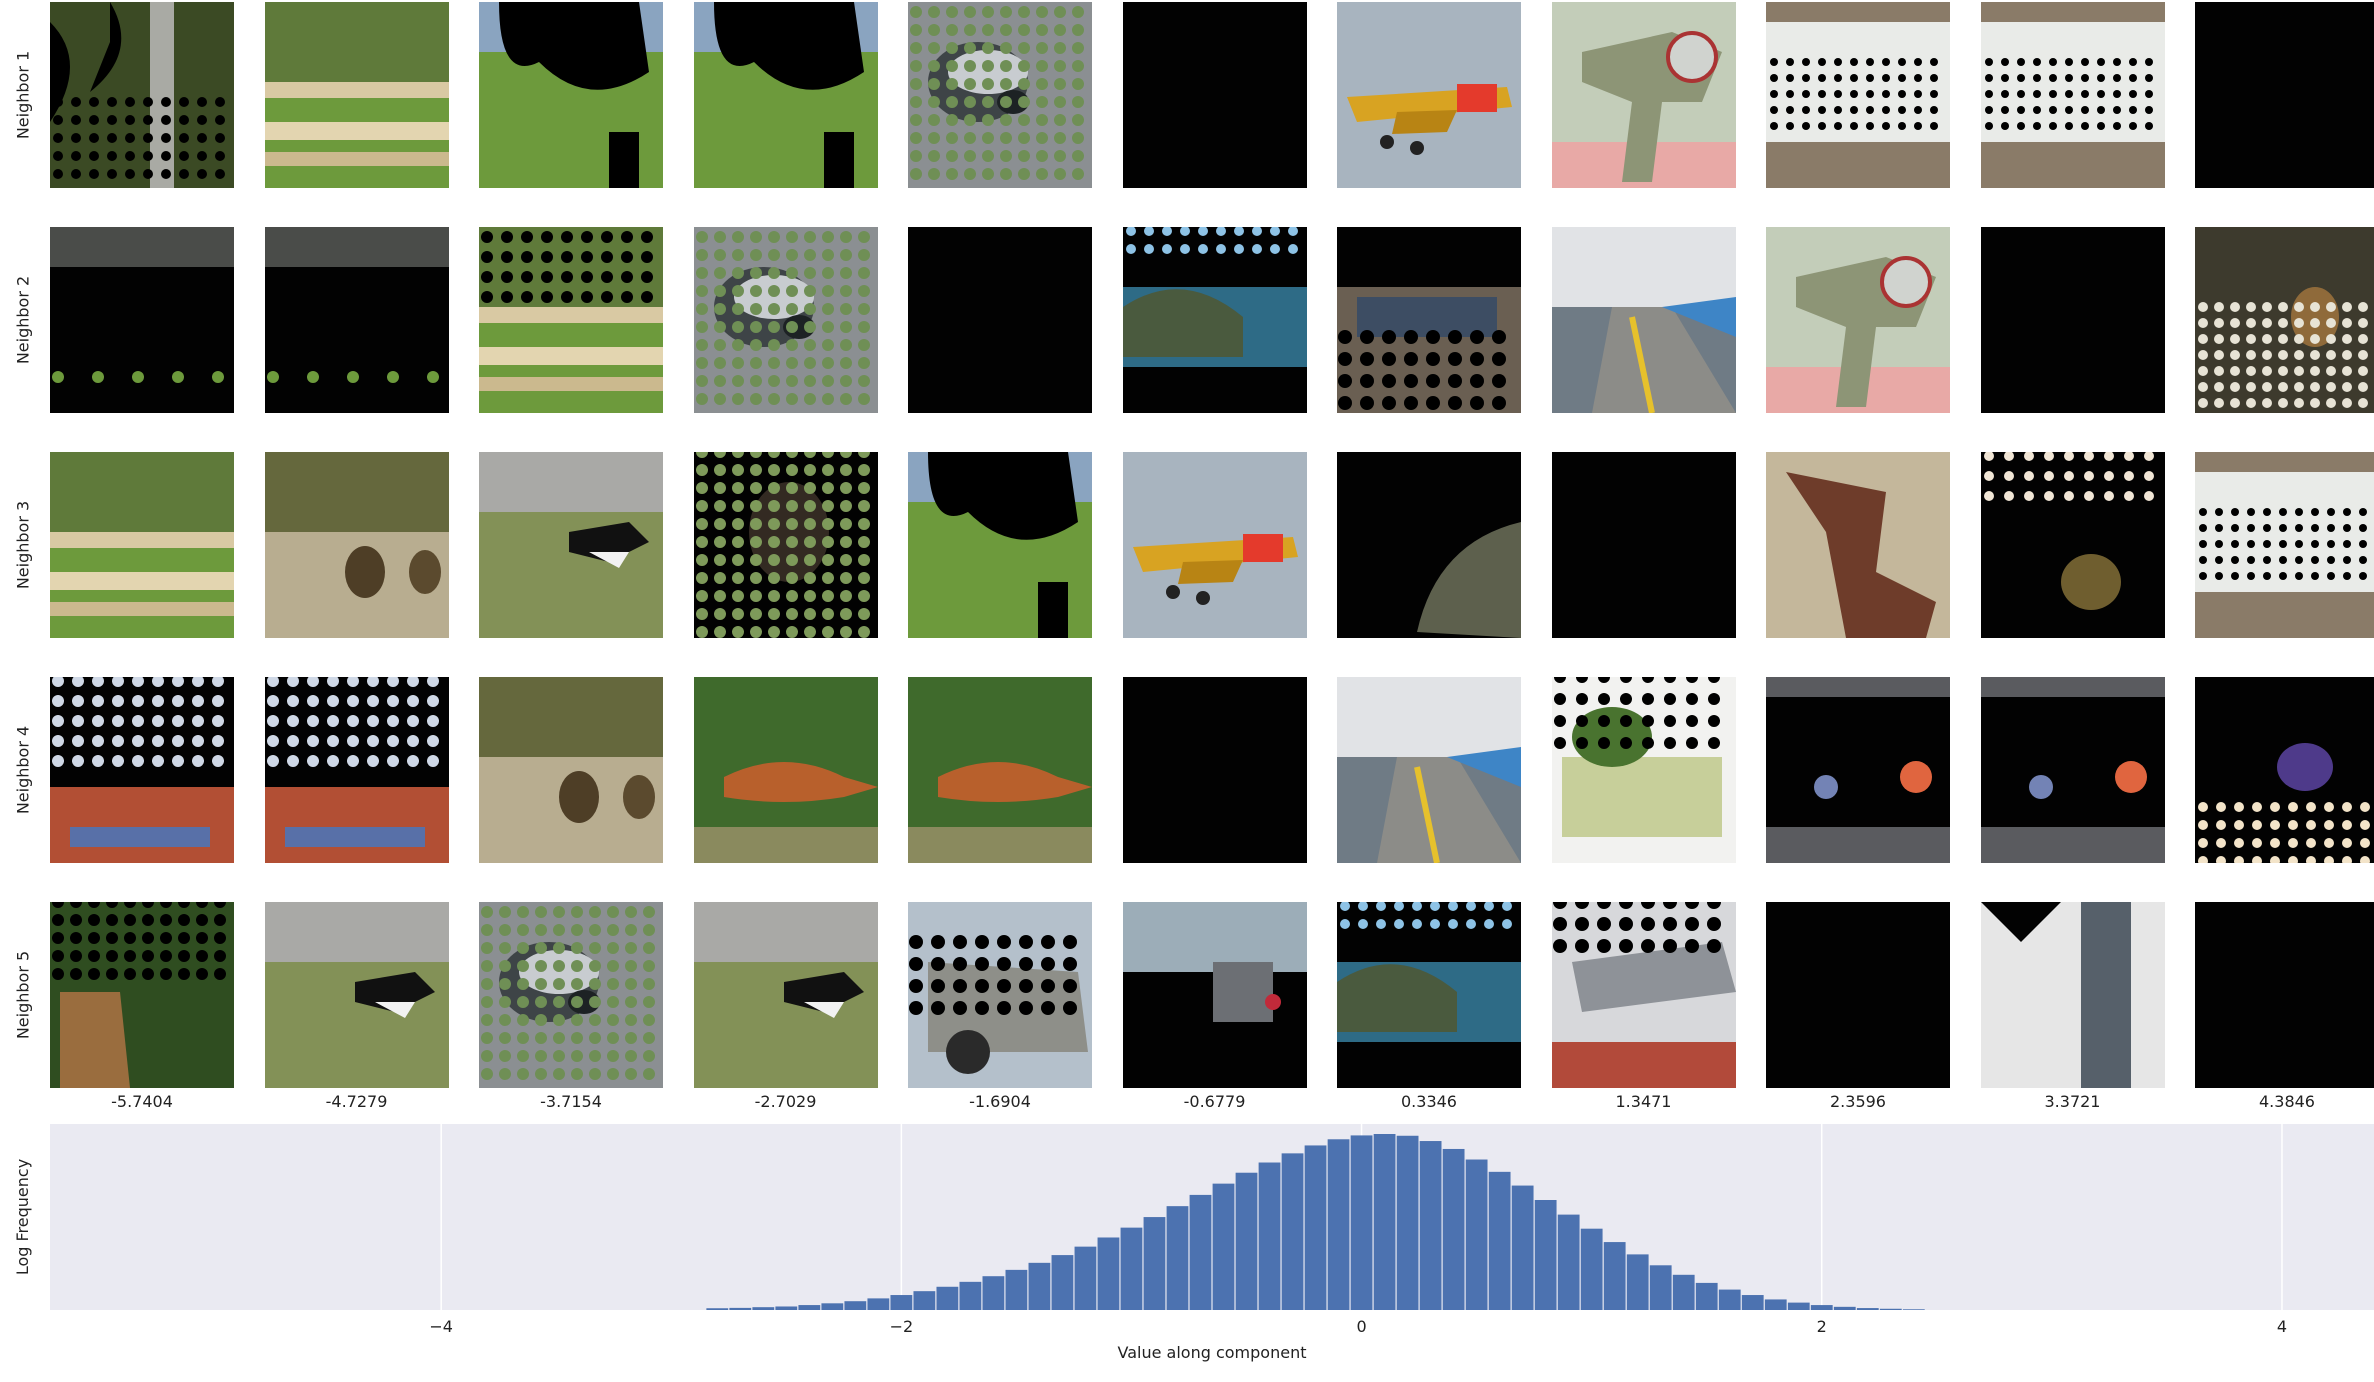  What do you see at coordinates (1643, 1101) in the screenshot?
I see `column-value-label: 1.3471` at bounding box center [1643, 1101].